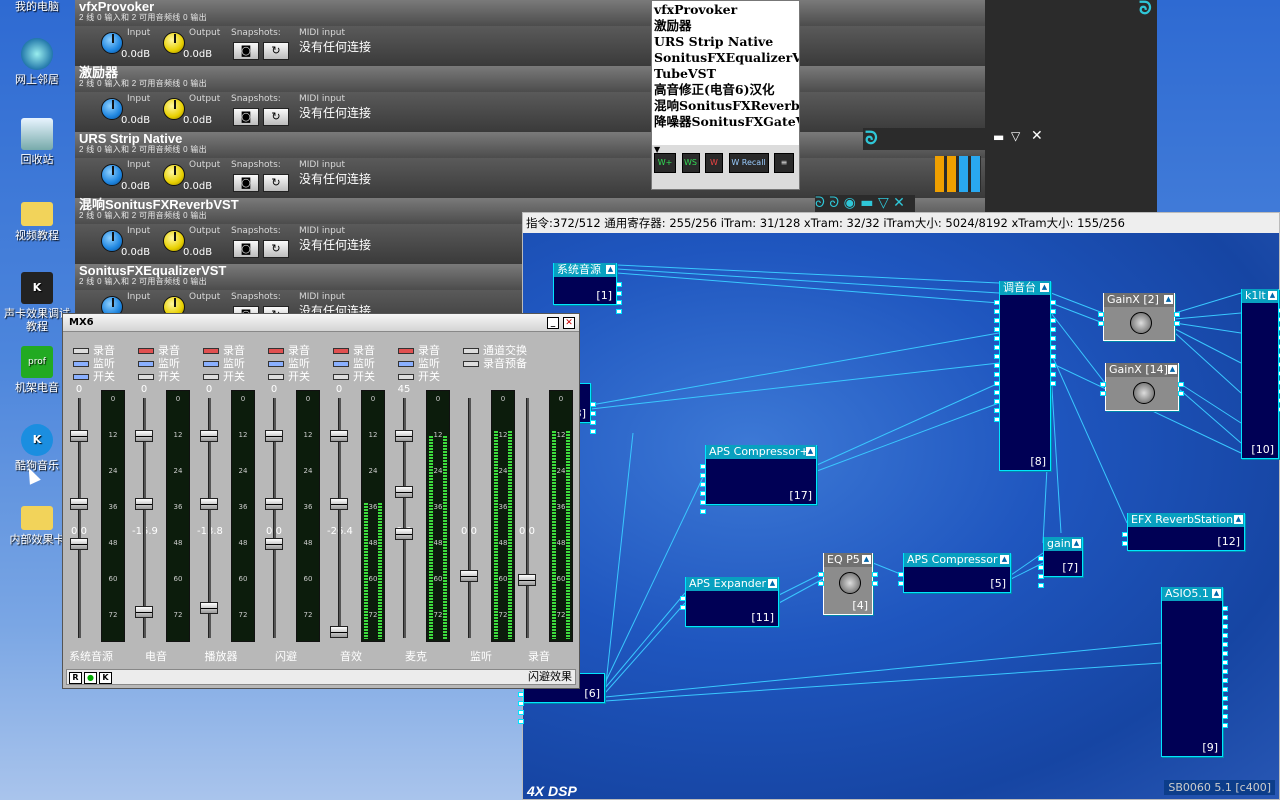 Image resolution: width=1280 pixels, height=800 pixels. Describe the element at coordinates (37, 302) in the screenshot. I see `desktop-icon-soundcard-tutorial: K 声卡效果调试教程` at that location.